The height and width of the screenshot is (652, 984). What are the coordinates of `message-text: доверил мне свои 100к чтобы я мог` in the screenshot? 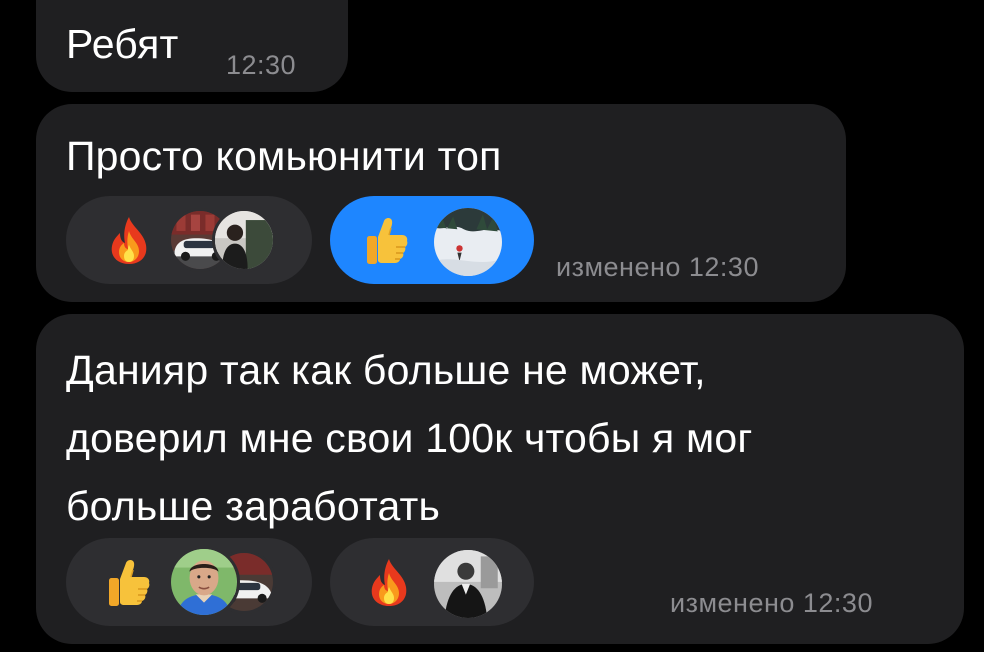 It's located at (409, 438).